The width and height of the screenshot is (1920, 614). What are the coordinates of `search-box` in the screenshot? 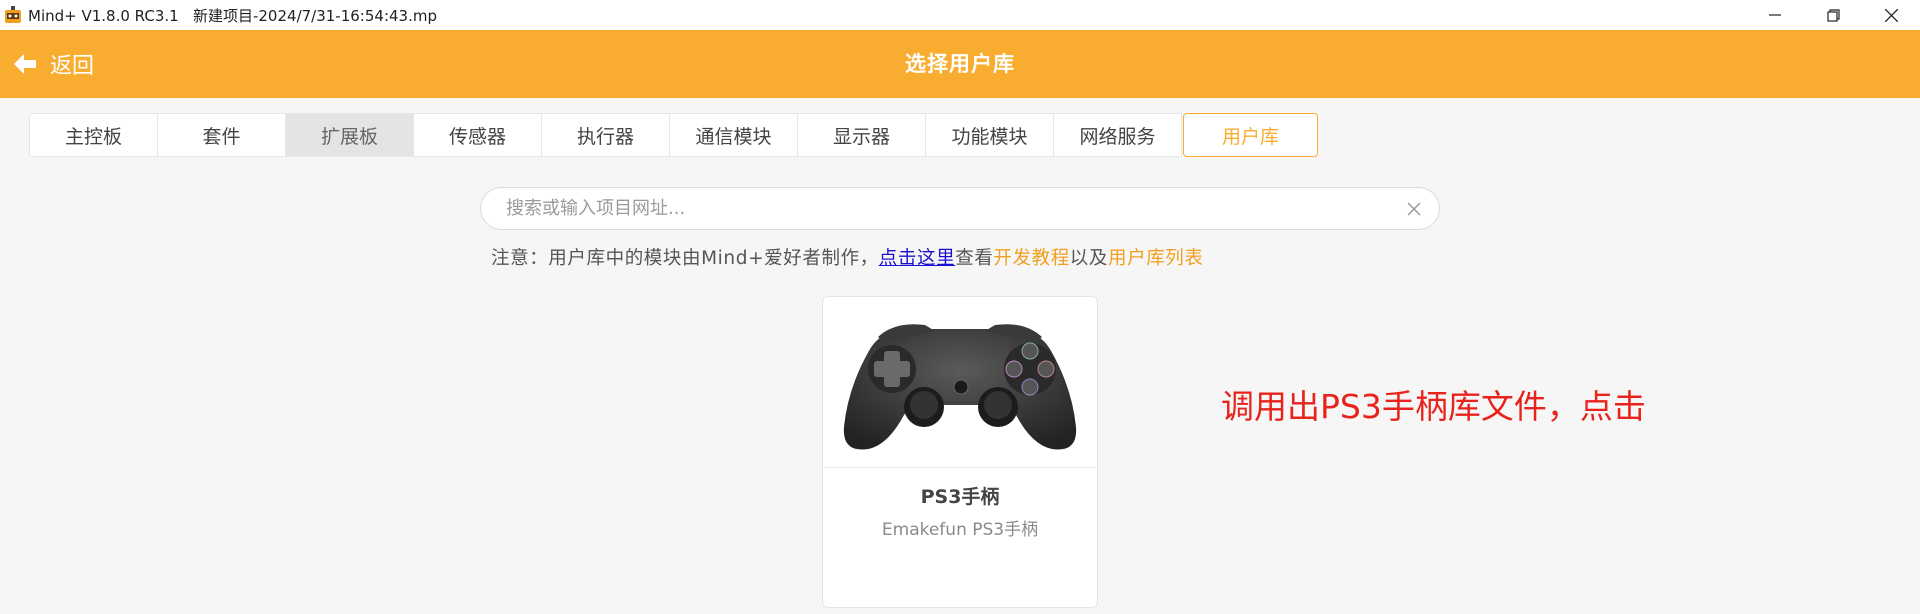 It's located at (960, 208).